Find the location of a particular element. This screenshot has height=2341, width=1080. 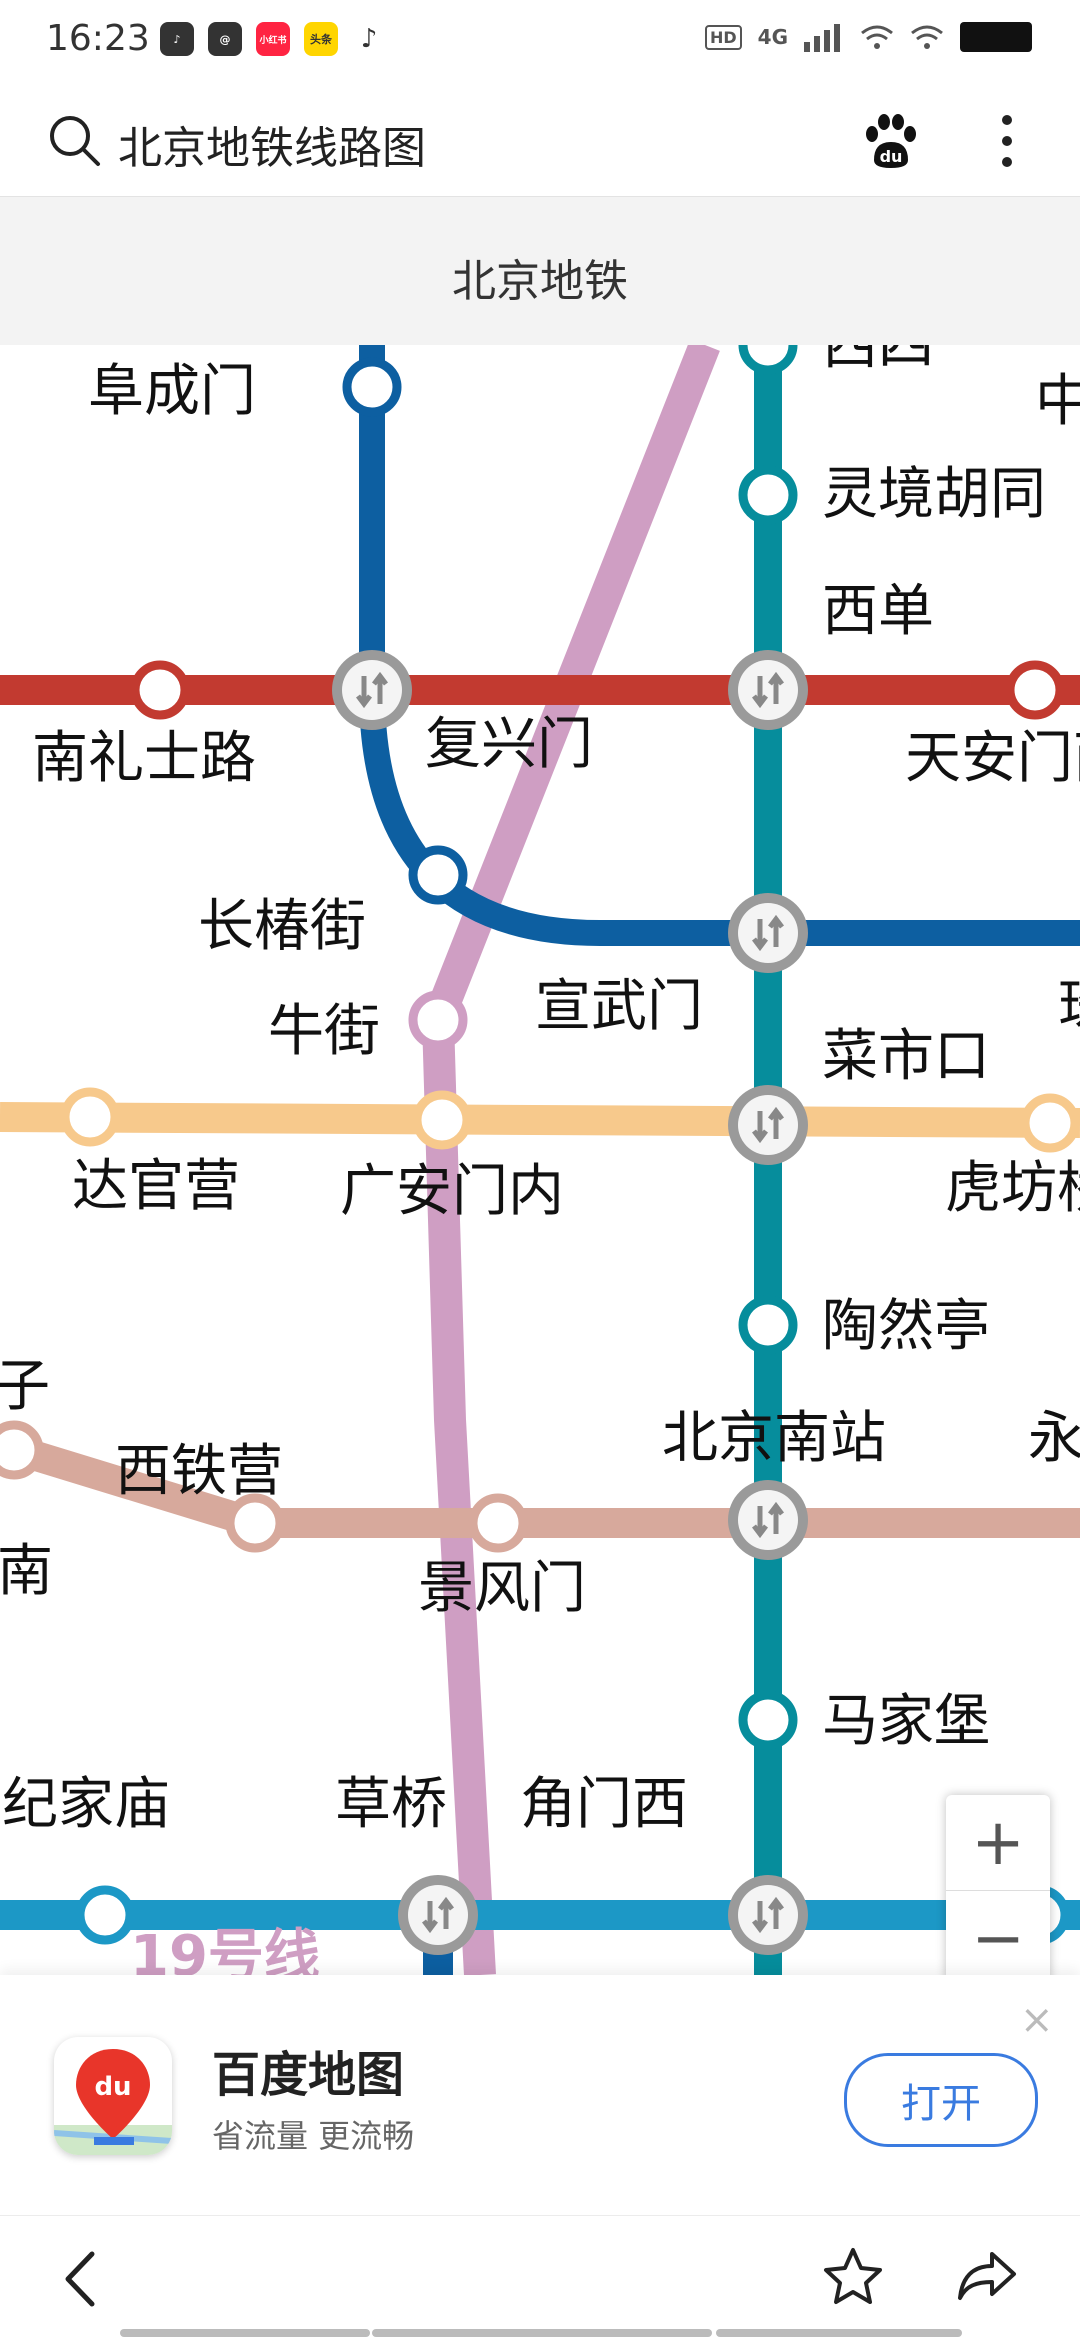

station-fengtainan is located at coordinates (22, 1450).